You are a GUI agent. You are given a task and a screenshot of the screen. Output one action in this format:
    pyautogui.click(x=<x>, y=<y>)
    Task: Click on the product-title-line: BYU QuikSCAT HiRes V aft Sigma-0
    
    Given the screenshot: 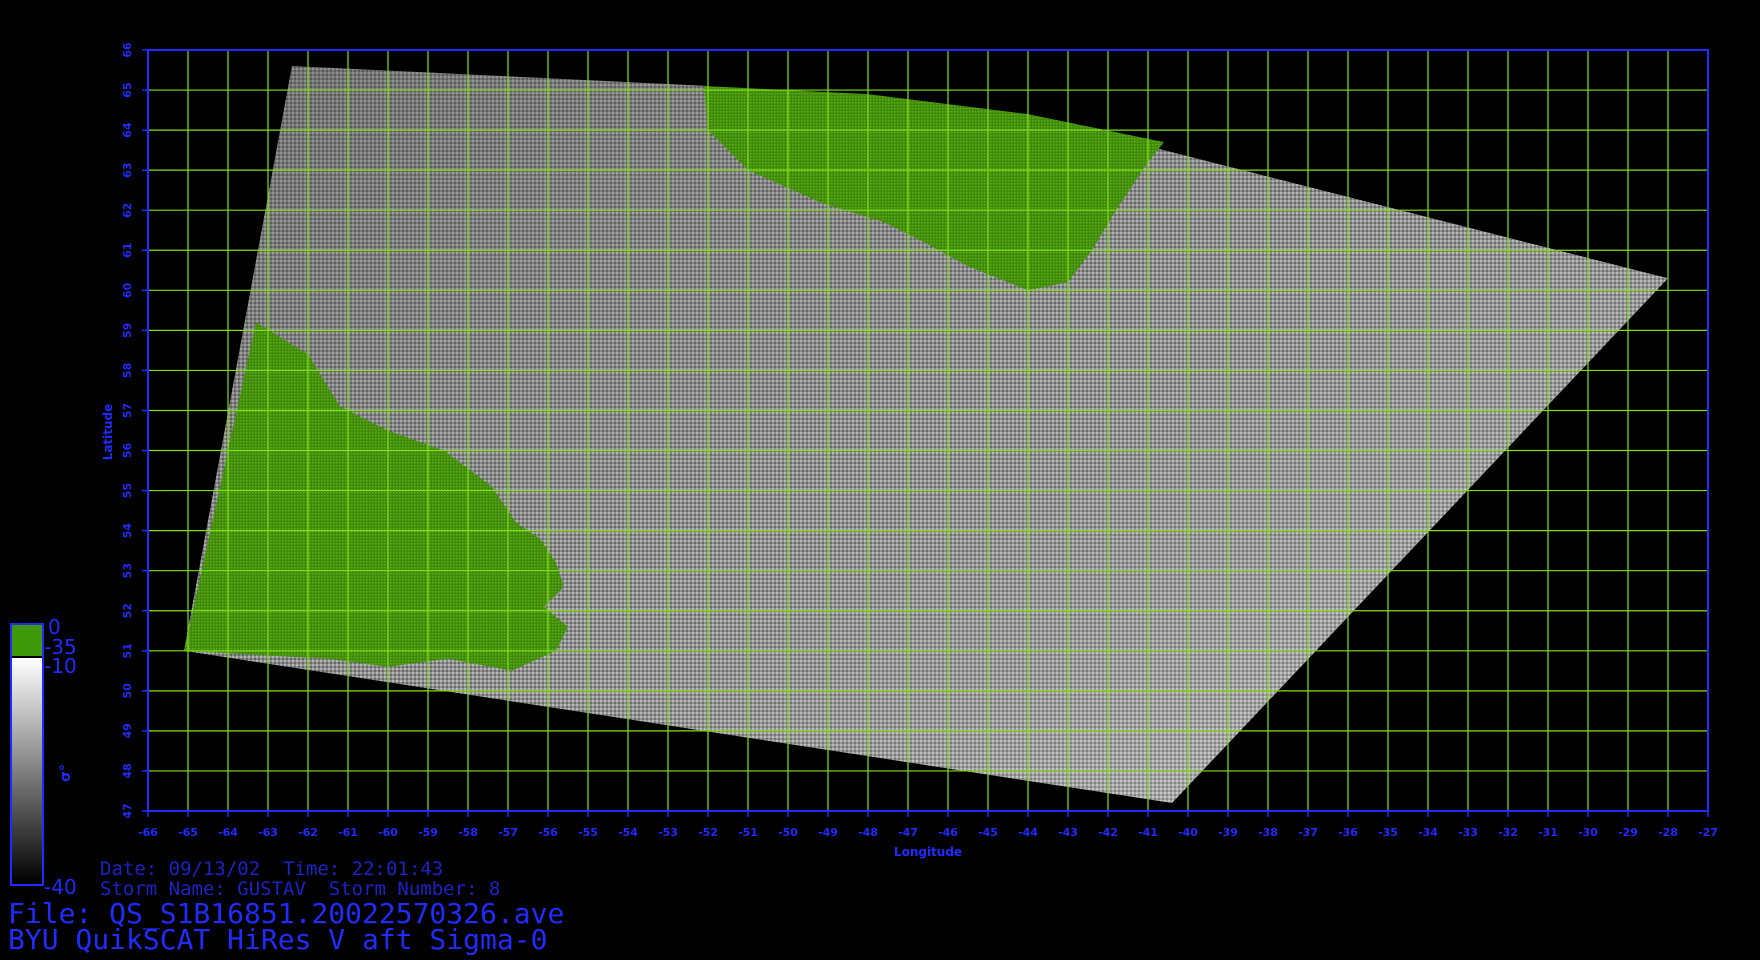 What is the action you would take?
    pyautogui.click(x=278, y=939)
    